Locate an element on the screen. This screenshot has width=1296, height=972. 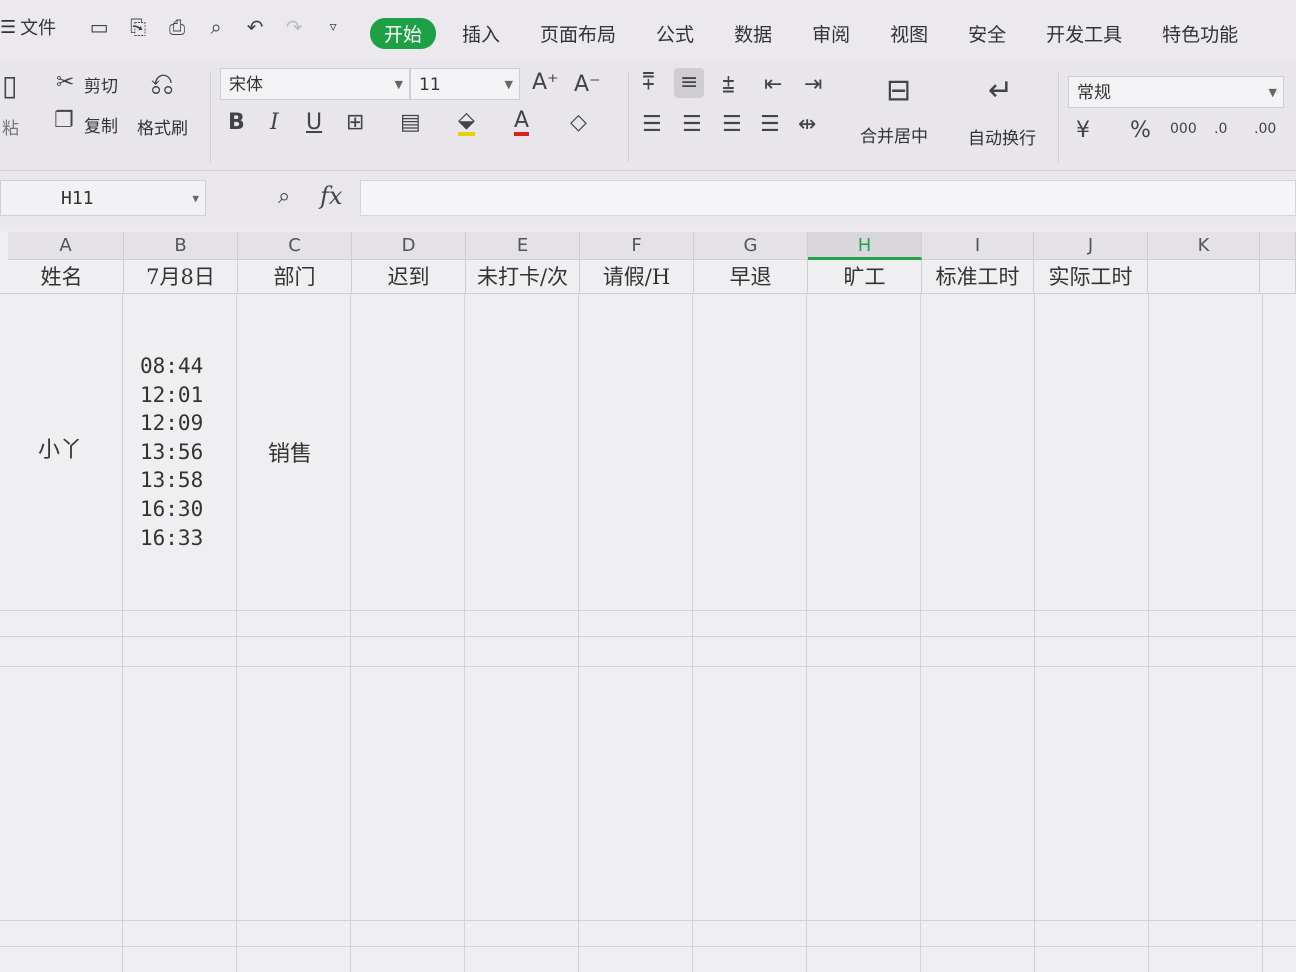
header-cell-department: 部门 is located at coordinates (295, 277).